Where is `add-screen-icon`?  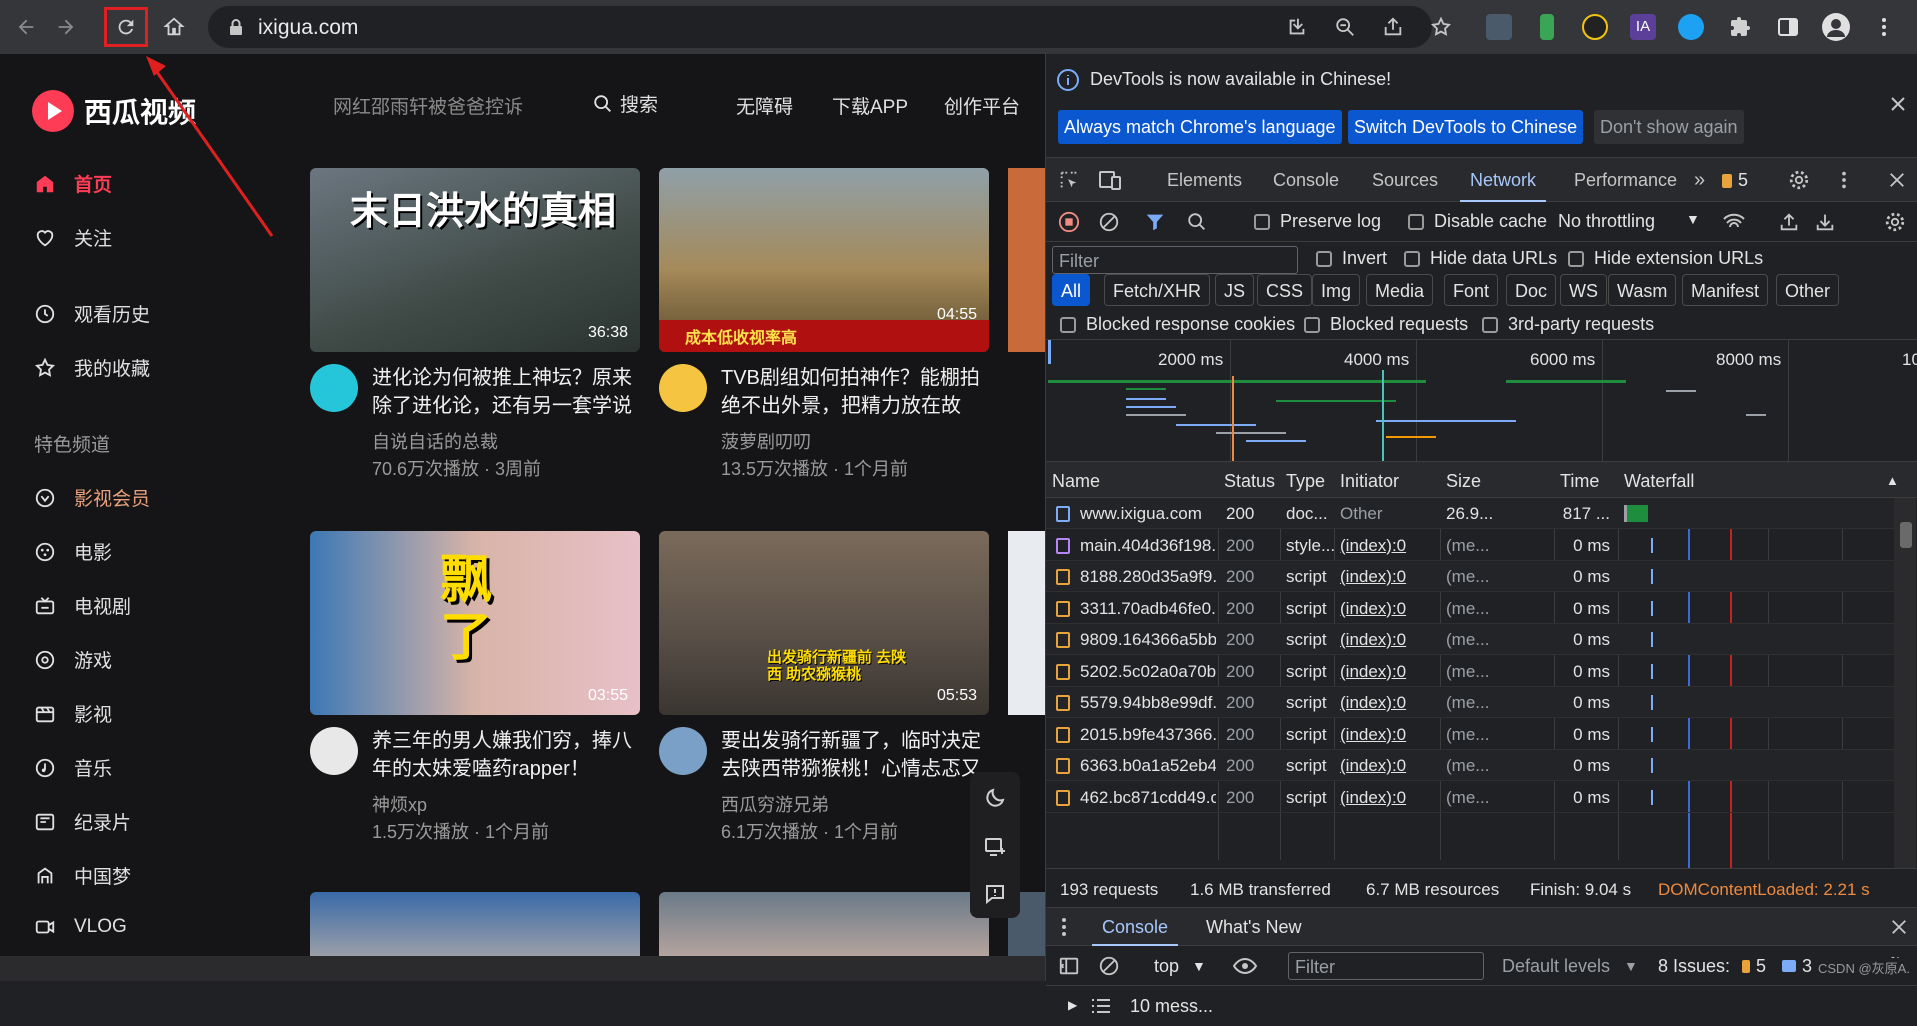 add-screen-icon is located at coordinates (995, 846).